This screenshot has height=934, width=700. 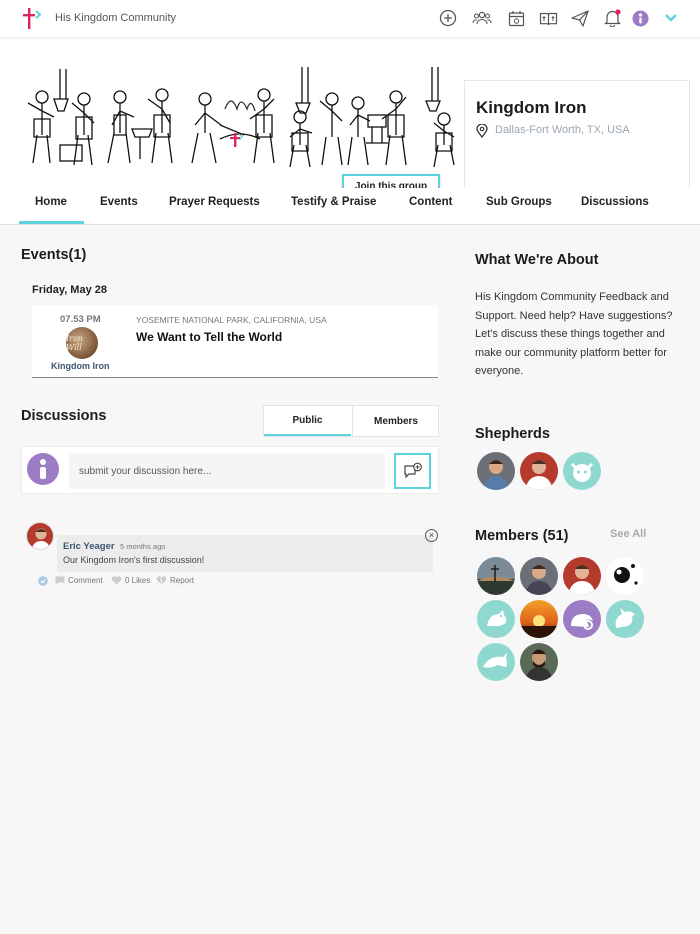 What do you see at coordinates (214, 202) in the screenshot?
I see `tab-prayer-requests: Prayer Requests` at bounding box center [214, 202].